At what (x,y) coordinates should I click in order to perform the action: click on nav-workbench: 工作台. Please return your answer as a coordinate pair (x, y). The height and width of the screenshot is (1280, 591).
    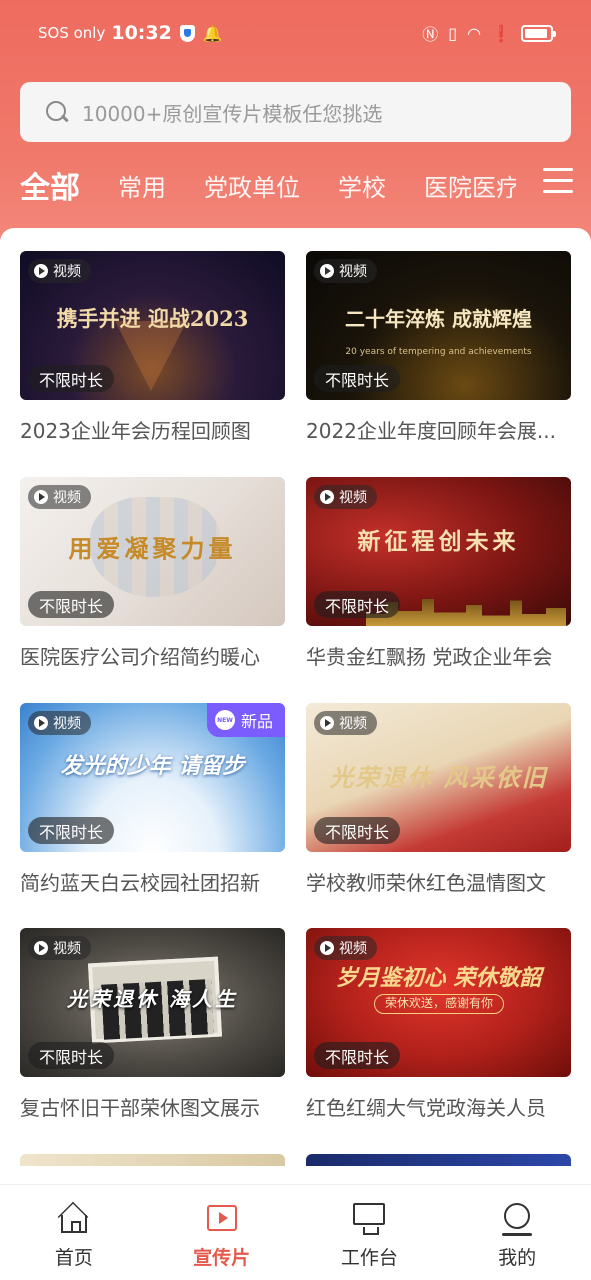
    Looking at the image, I should click on (370, 1232).